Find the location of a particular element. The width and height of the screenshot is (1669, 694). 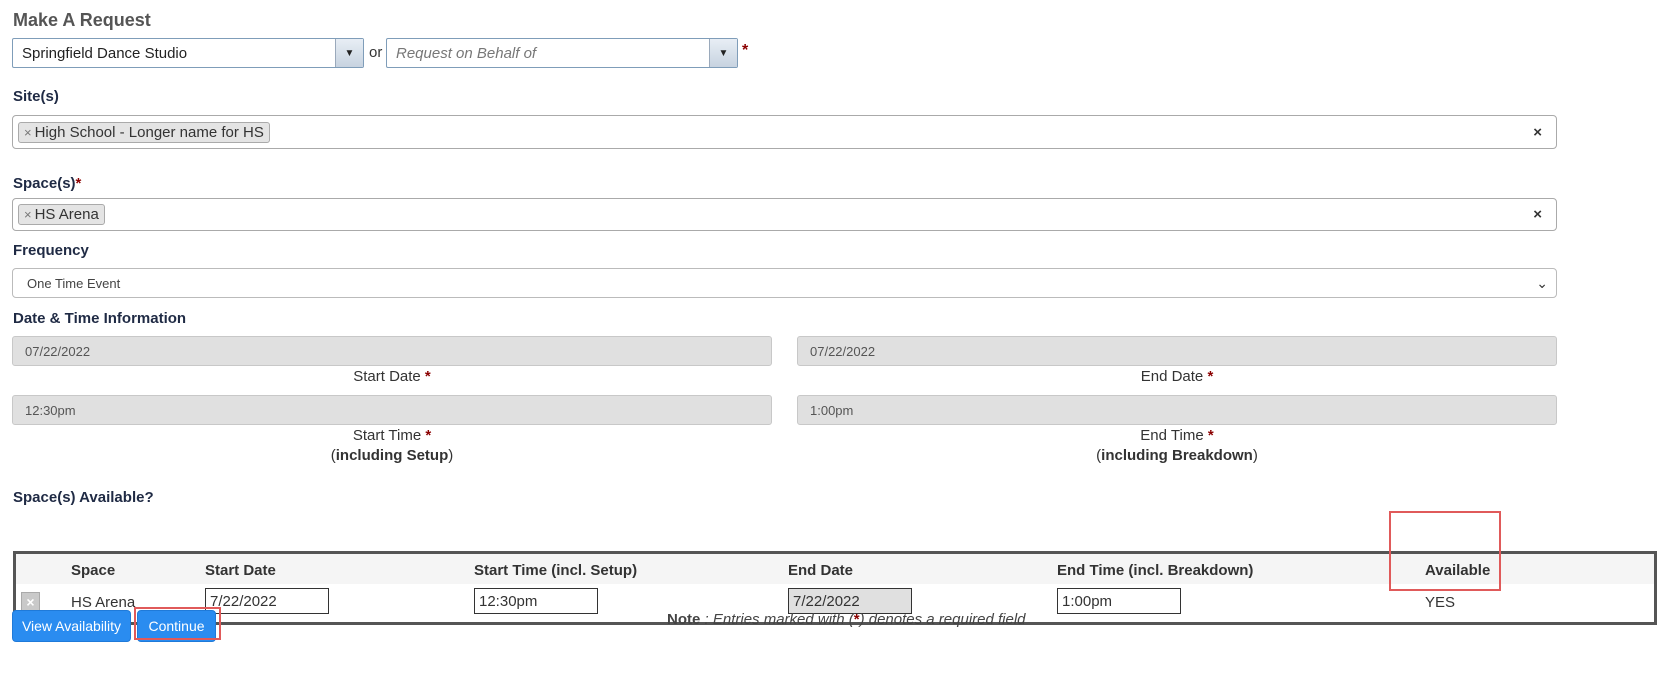

frequency-value: One Time Event is located at coordinates (74, 283).